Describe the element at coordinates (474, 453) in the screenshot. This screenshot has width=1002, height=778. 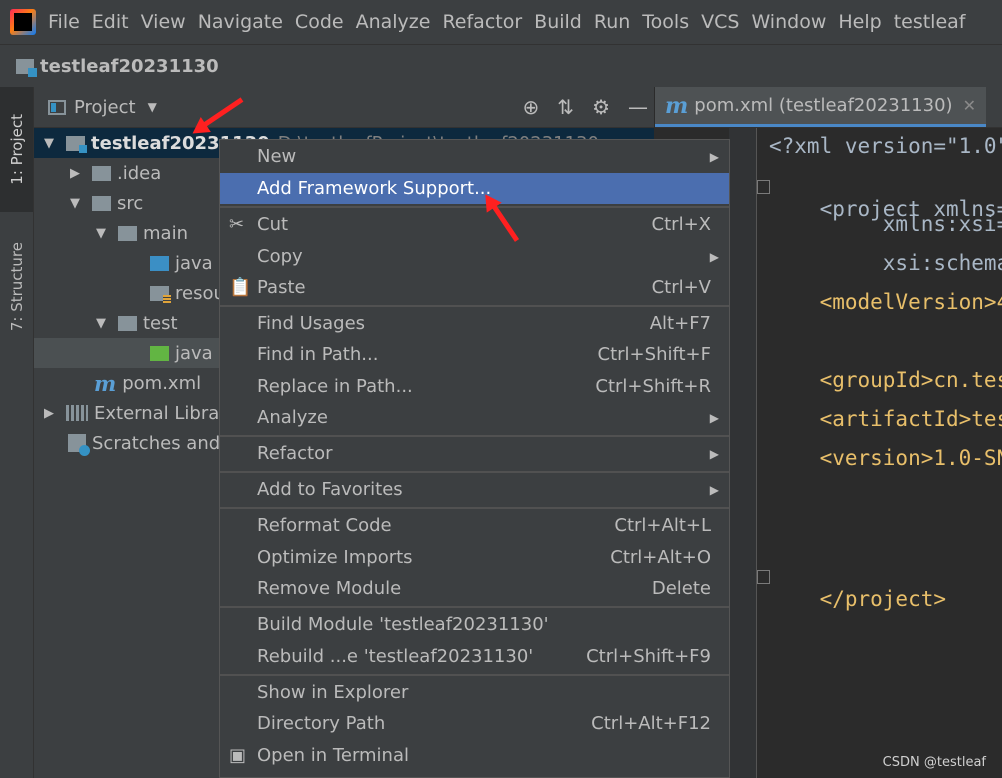
I see `menu-item-refactor: Refactor ▶` at that location.